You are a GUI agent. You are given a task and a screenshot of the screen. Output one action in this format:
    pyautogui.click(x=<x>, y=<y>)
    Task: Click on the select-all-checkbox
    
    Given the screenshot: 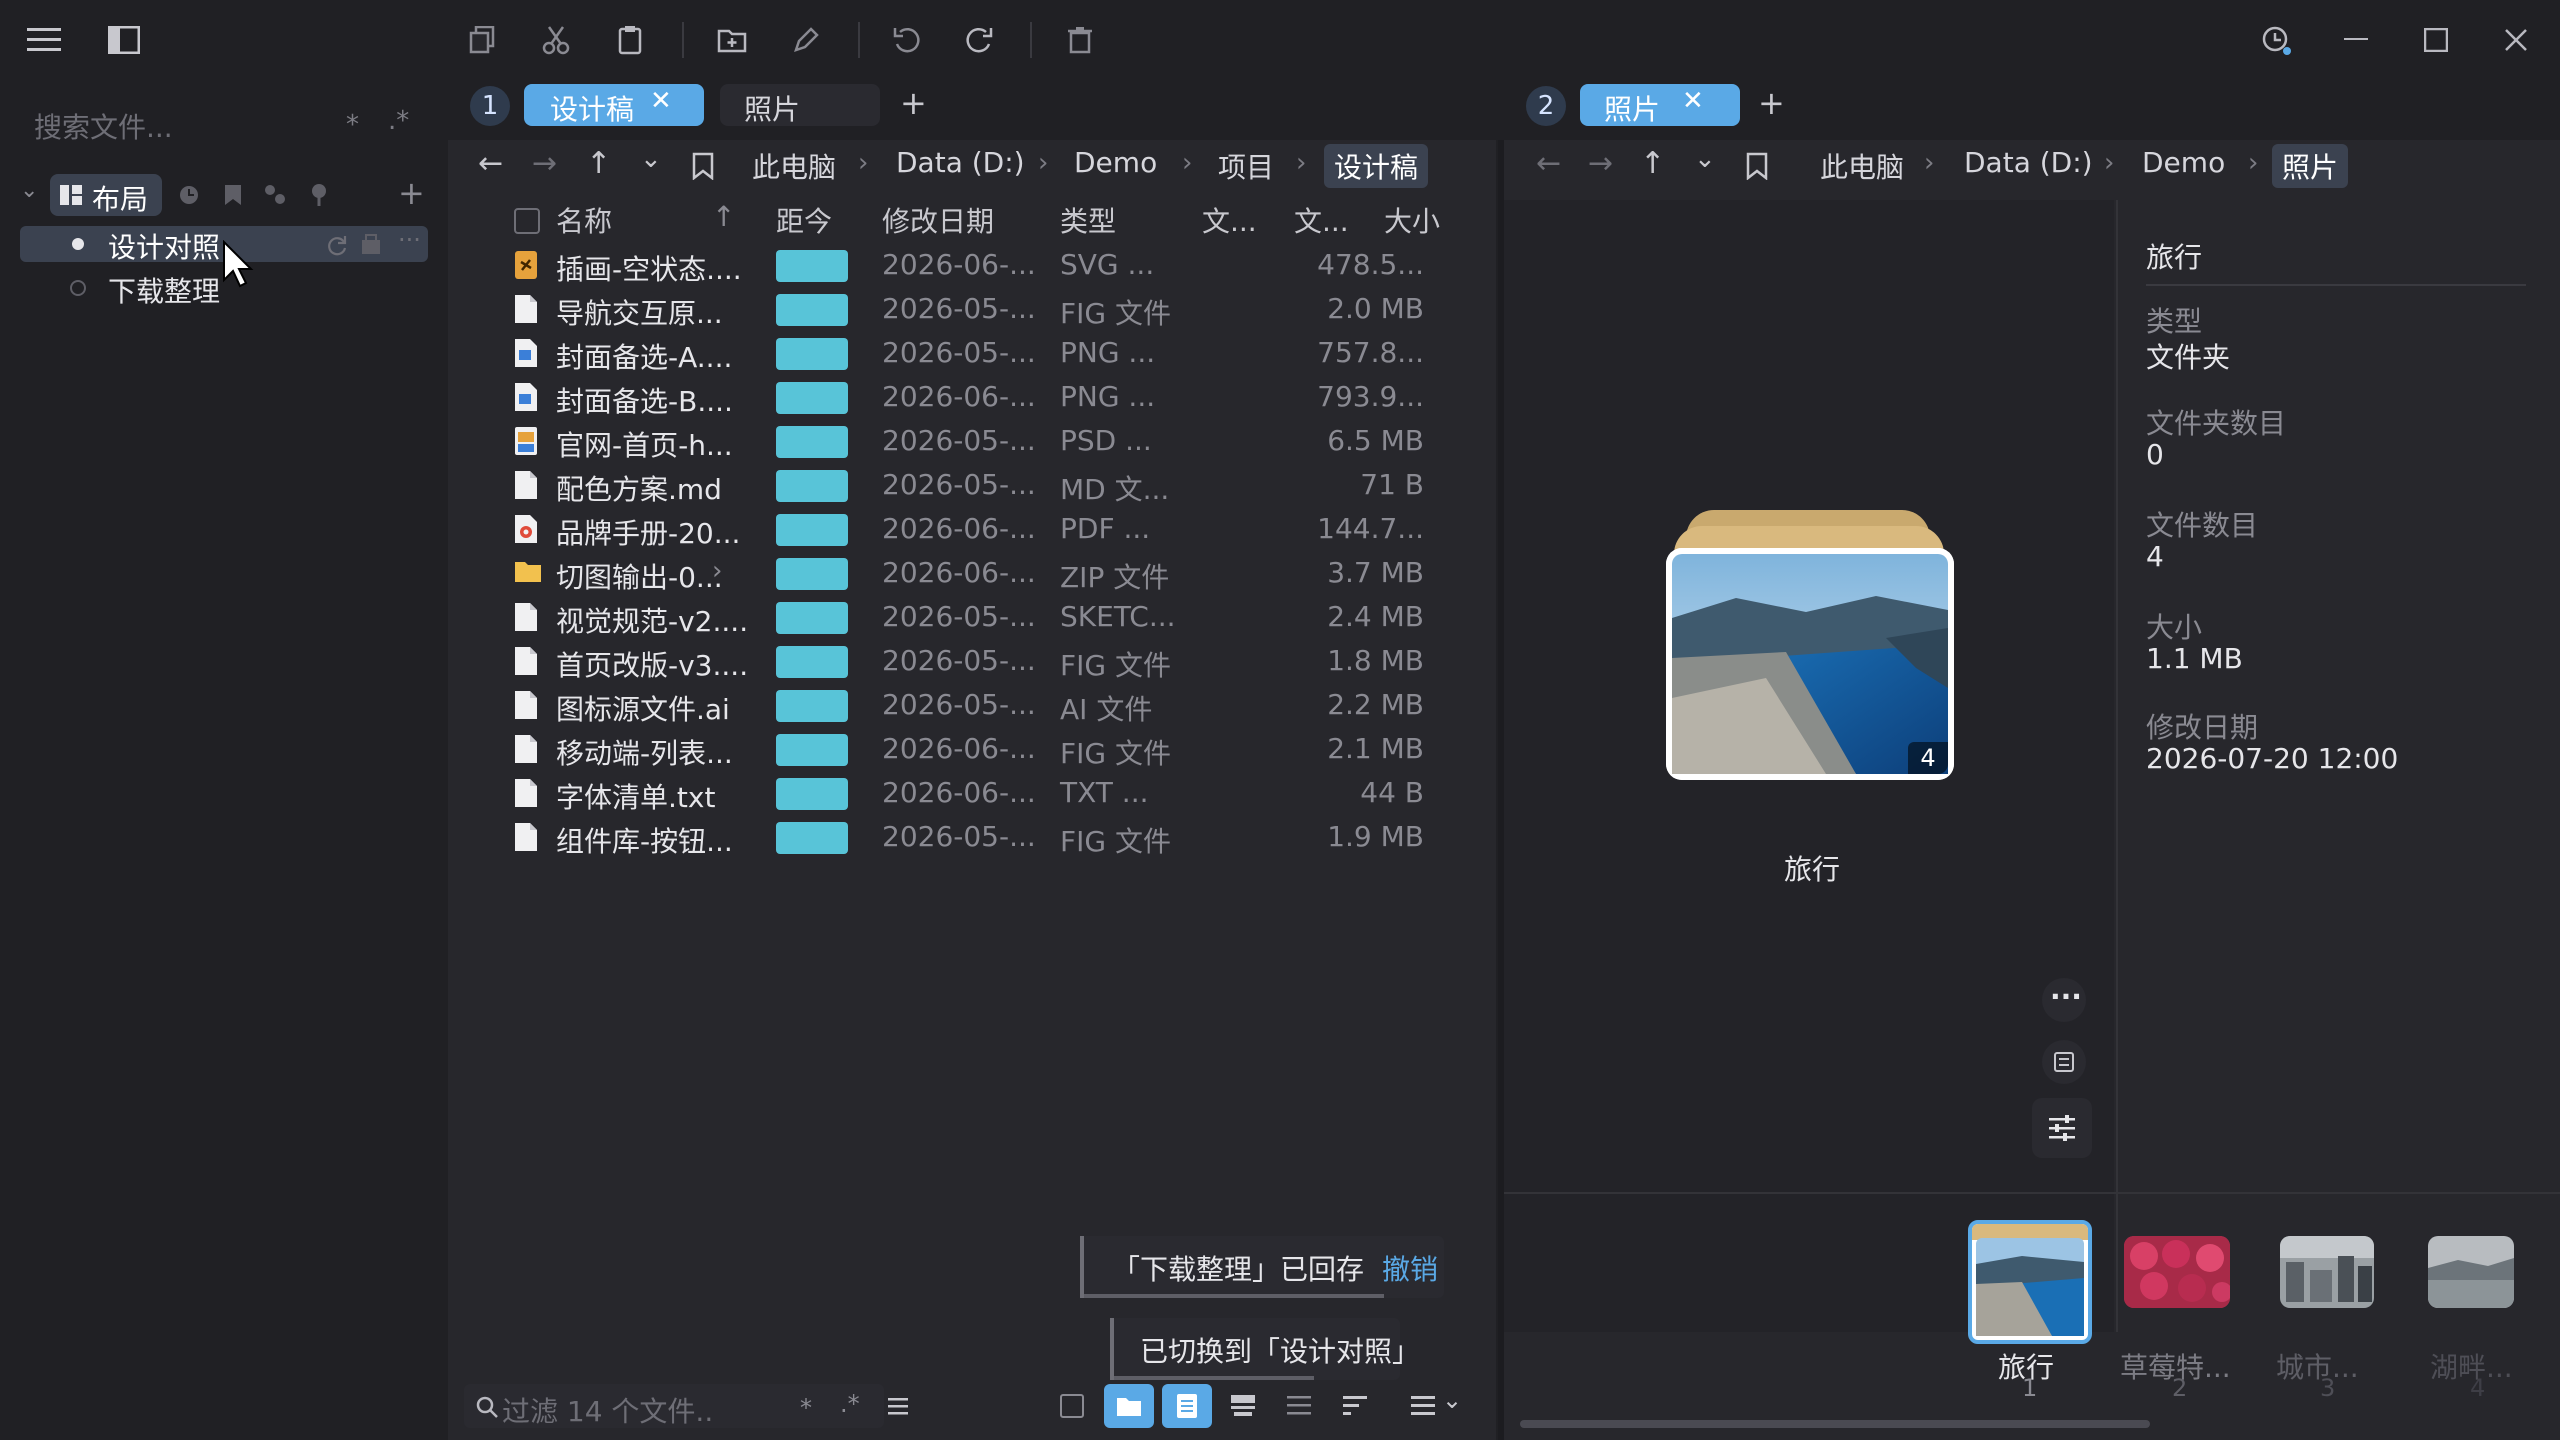 What is the action you would take?
    pyautogui.click(x=527, y=221)
    